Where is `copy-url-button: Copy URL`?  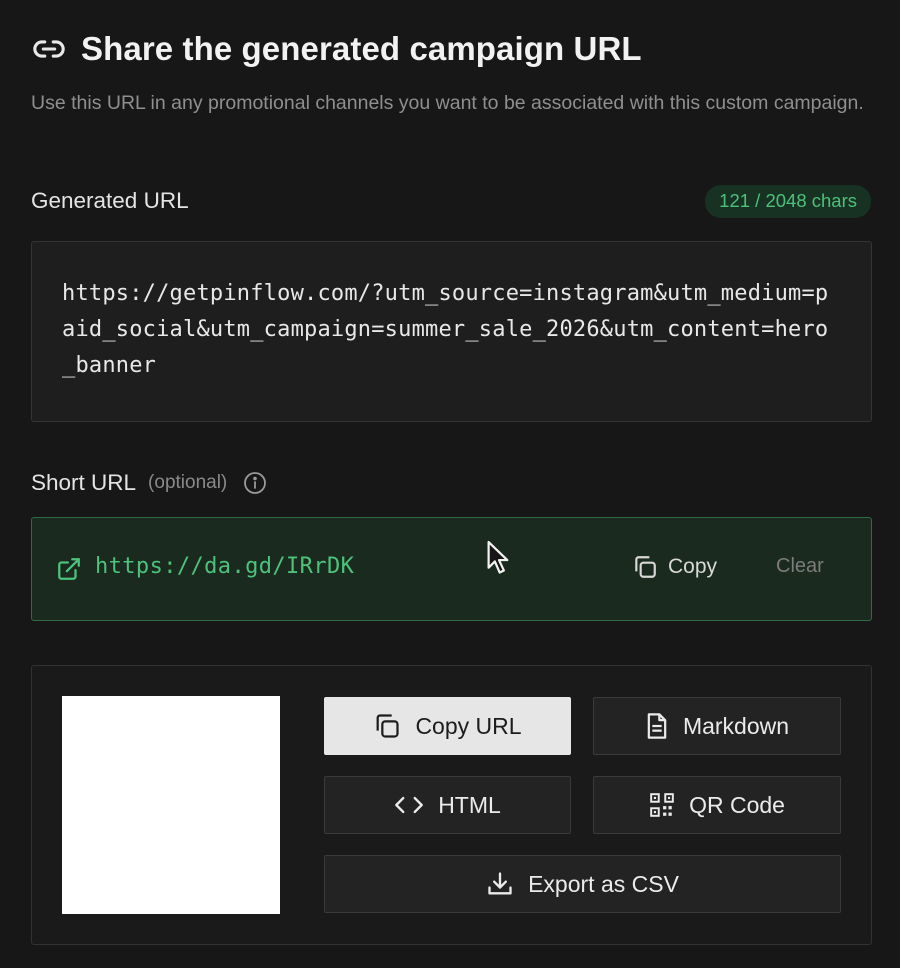 copy-url-button: Copy URL is located at coordinates (447, 726).